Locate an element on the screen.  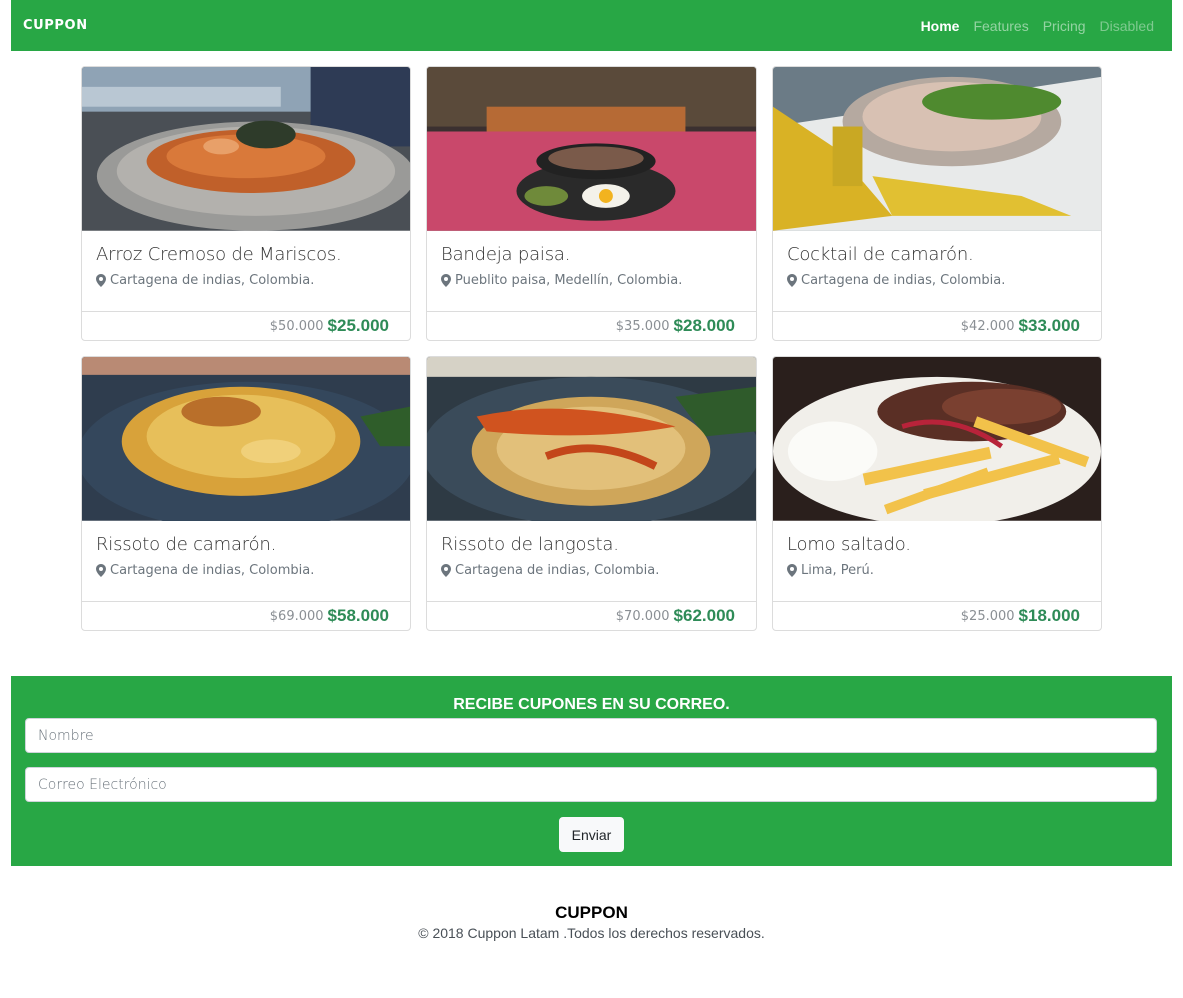
card-footer: $35.000 $28.000 is located at coordinates (591, 325).